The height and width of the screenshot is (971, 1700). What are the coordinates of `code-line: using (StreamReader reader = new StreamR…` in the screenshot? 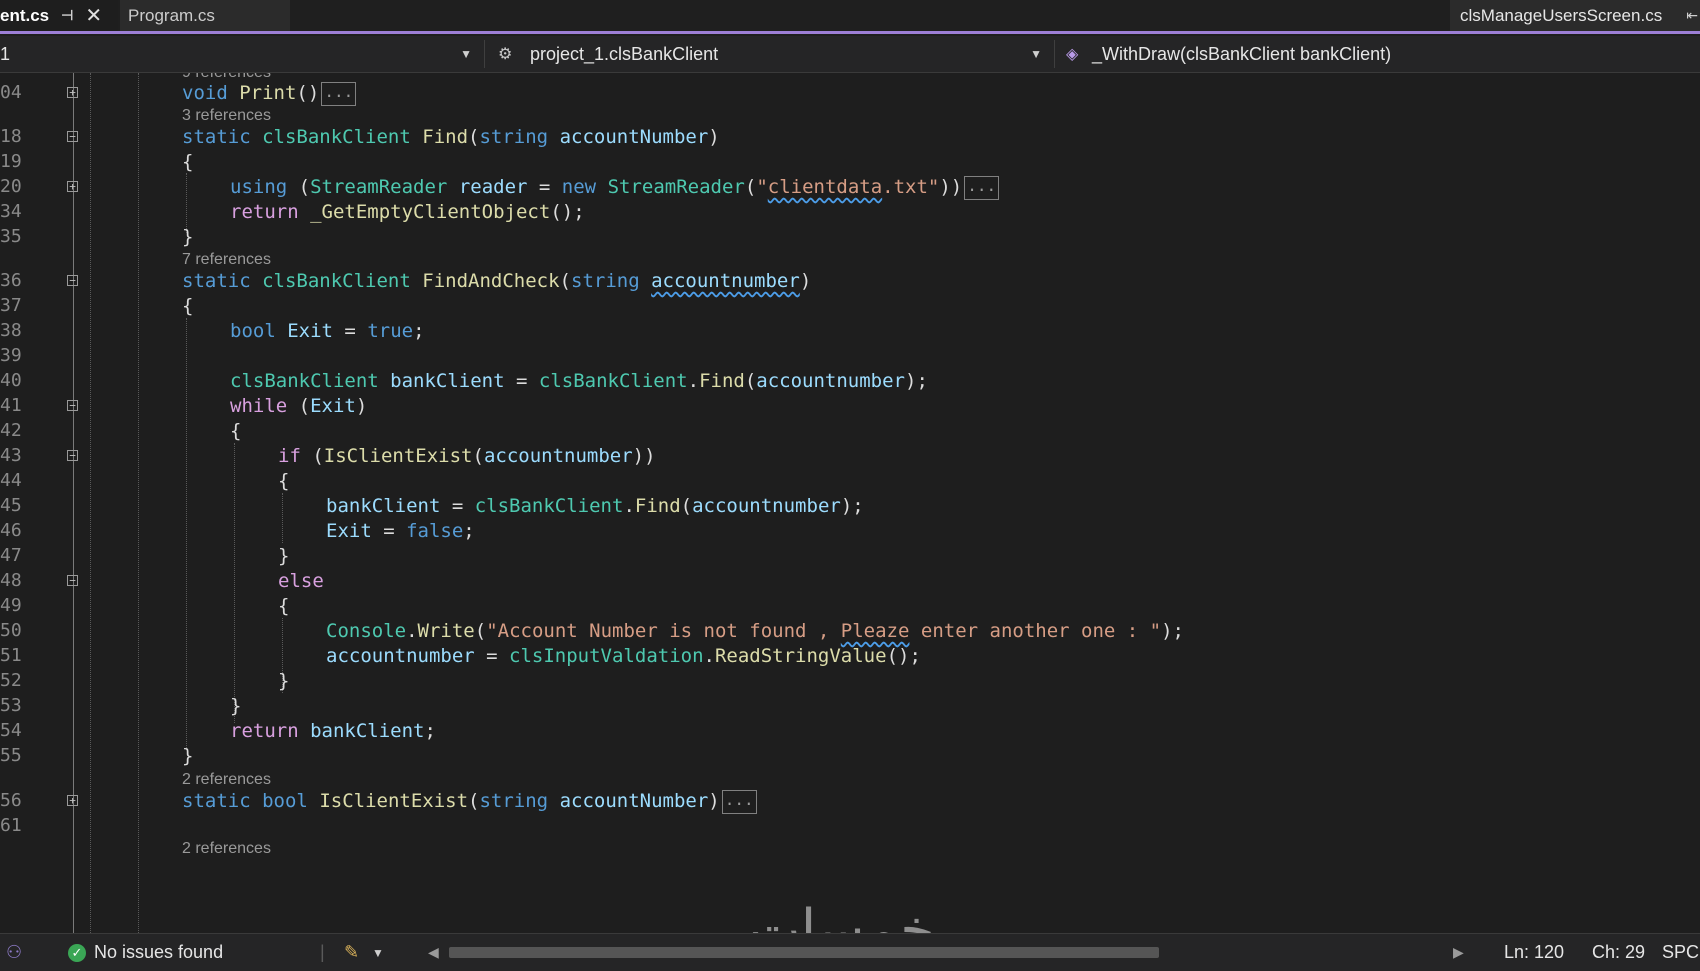 It's located at (615, 187).